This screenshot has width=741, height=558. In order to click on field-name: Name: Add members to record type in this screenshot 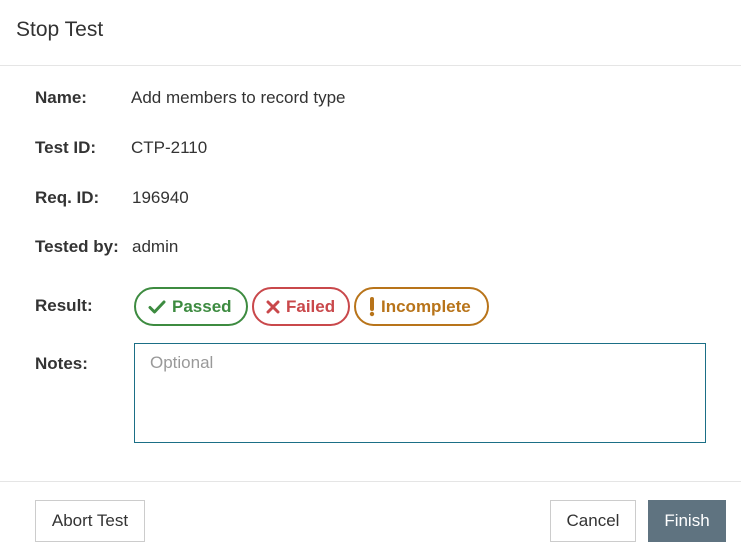, I will do `click(190, 98)`.